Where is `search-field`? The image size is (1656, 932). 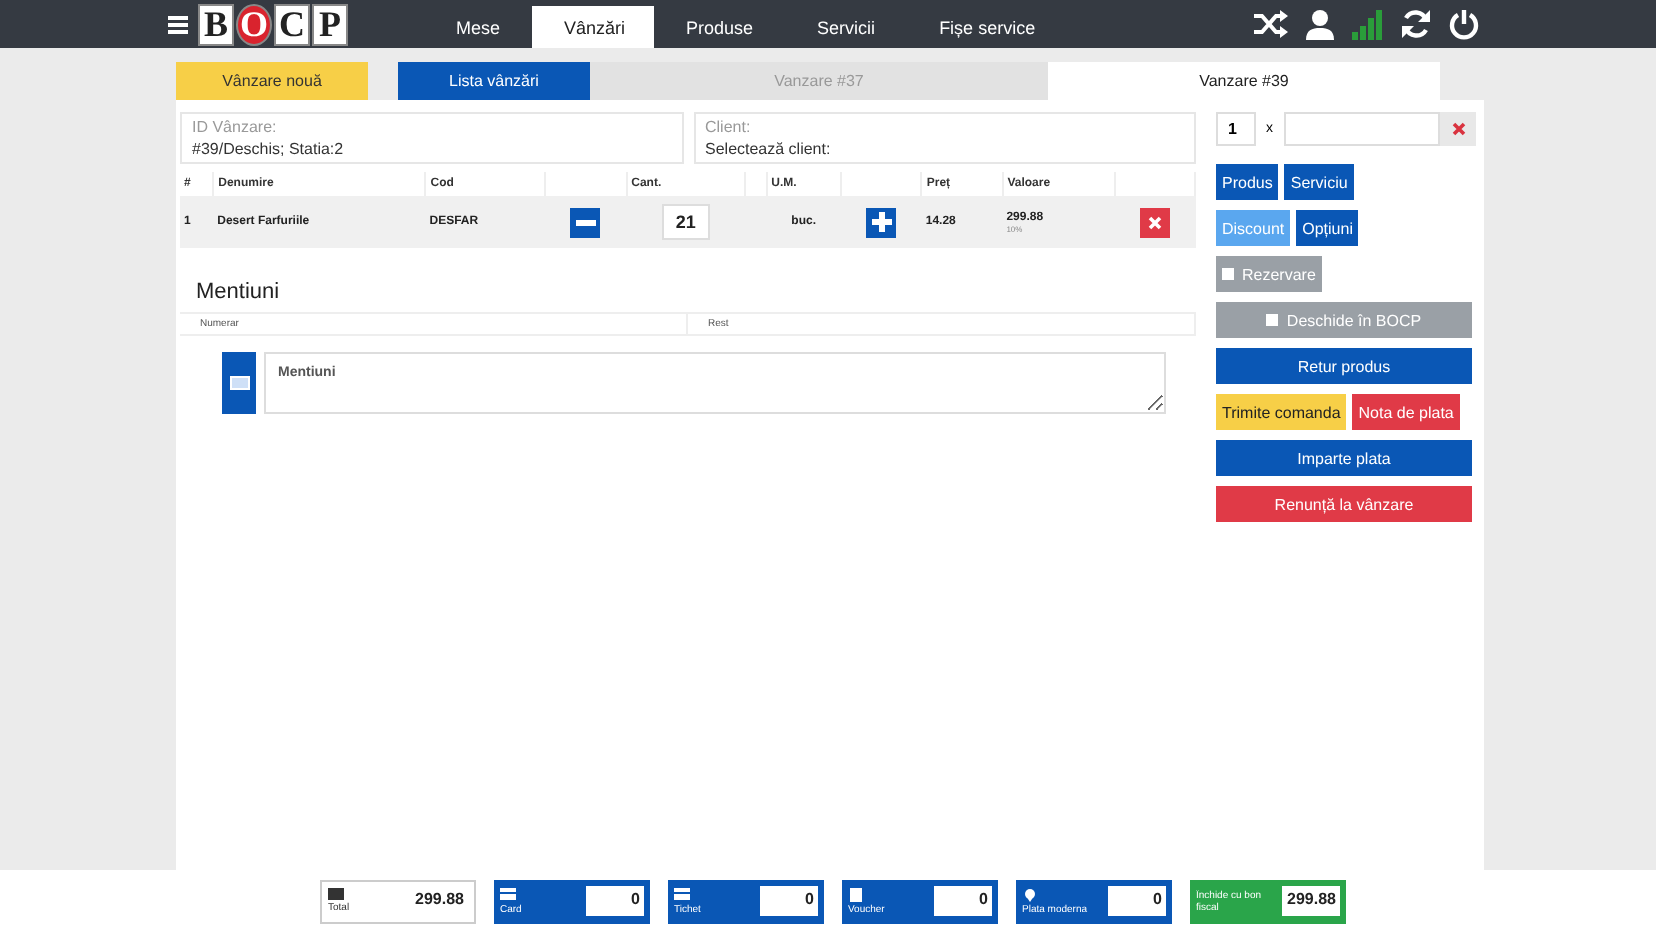
search-field is located at coordinates (1361, 129).